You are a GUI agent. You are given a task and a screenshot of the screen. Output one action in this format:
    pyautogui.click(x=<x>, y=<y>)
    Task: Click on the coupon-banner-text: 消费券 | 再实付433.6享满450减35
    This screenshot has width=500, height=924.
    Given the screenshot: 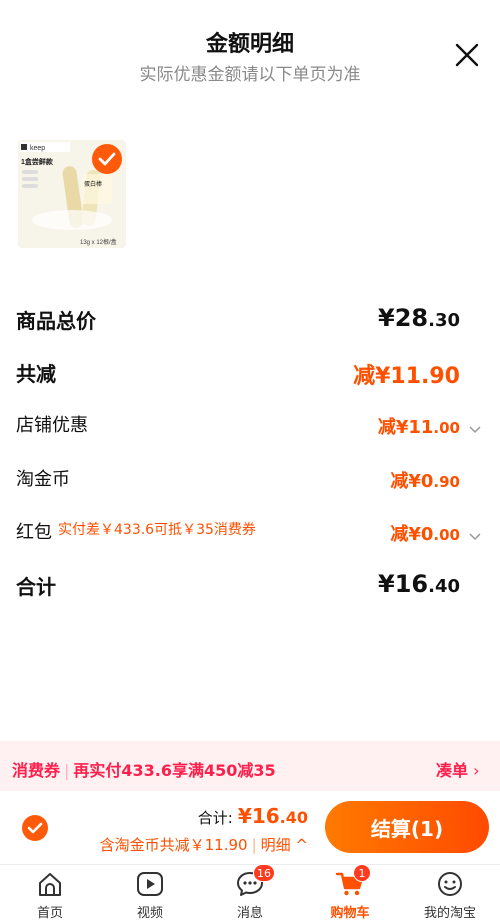 What is the action you would take?
    pyautogui.click(x=144, y=770)
    